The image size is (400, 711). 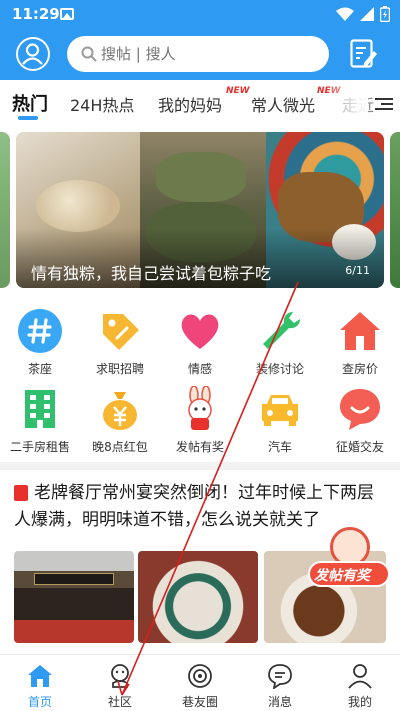 What do you see at coordinates (89, 54) in the screenshot?
I see `search-icon` at bounding box center [89, 54].